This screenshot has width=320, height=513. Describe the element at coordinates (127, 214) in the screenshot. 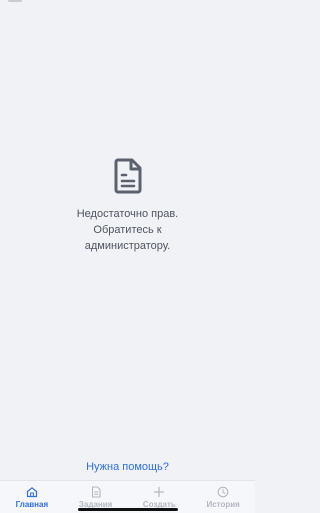

I see `message-line: Недостаточно прав.` at that location.